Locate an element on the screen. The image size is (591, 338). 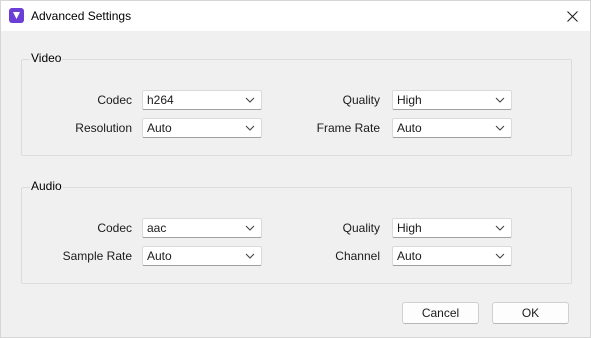
close-button is located at coordinates (572, 16).